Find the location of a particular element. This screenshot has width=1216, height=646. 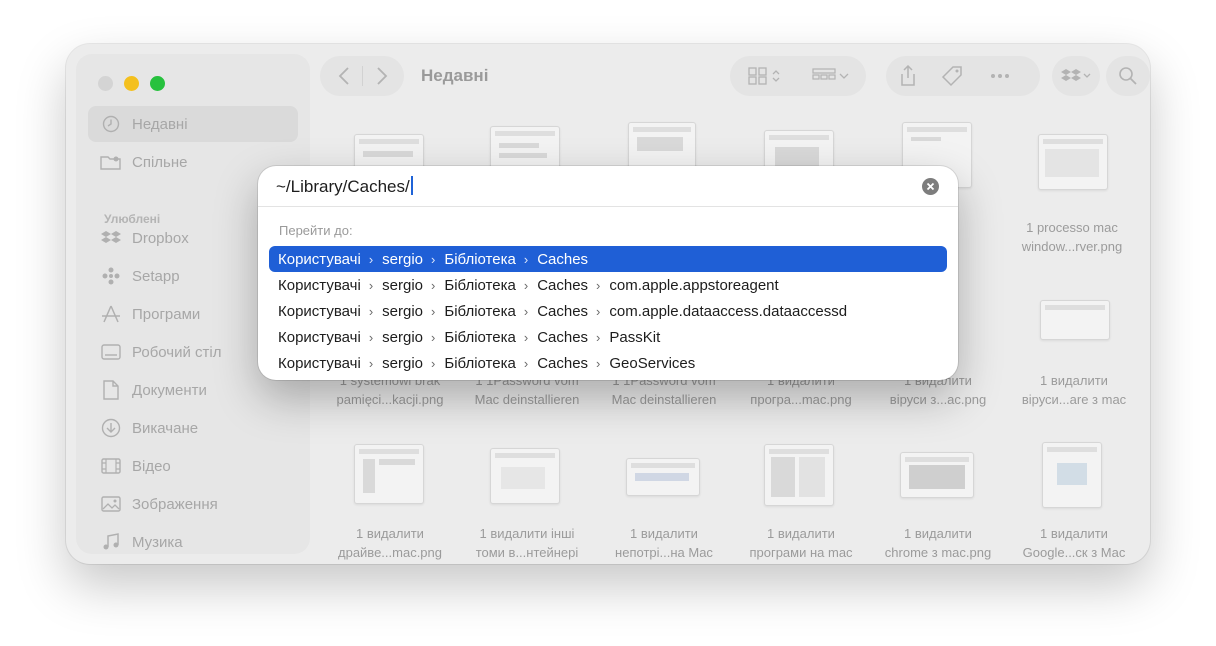

back-button is located at coordinates (344, 76).